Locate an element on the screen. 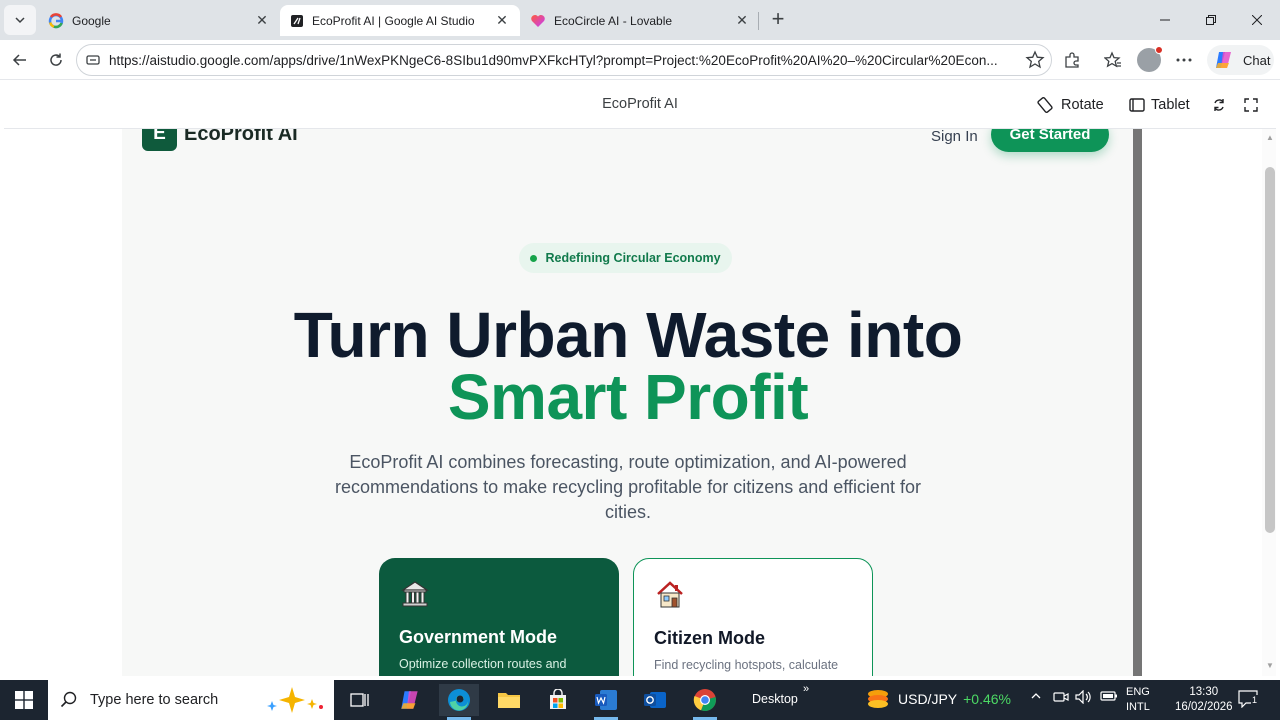  more-menu-button is located at coordinates (1184, 60).